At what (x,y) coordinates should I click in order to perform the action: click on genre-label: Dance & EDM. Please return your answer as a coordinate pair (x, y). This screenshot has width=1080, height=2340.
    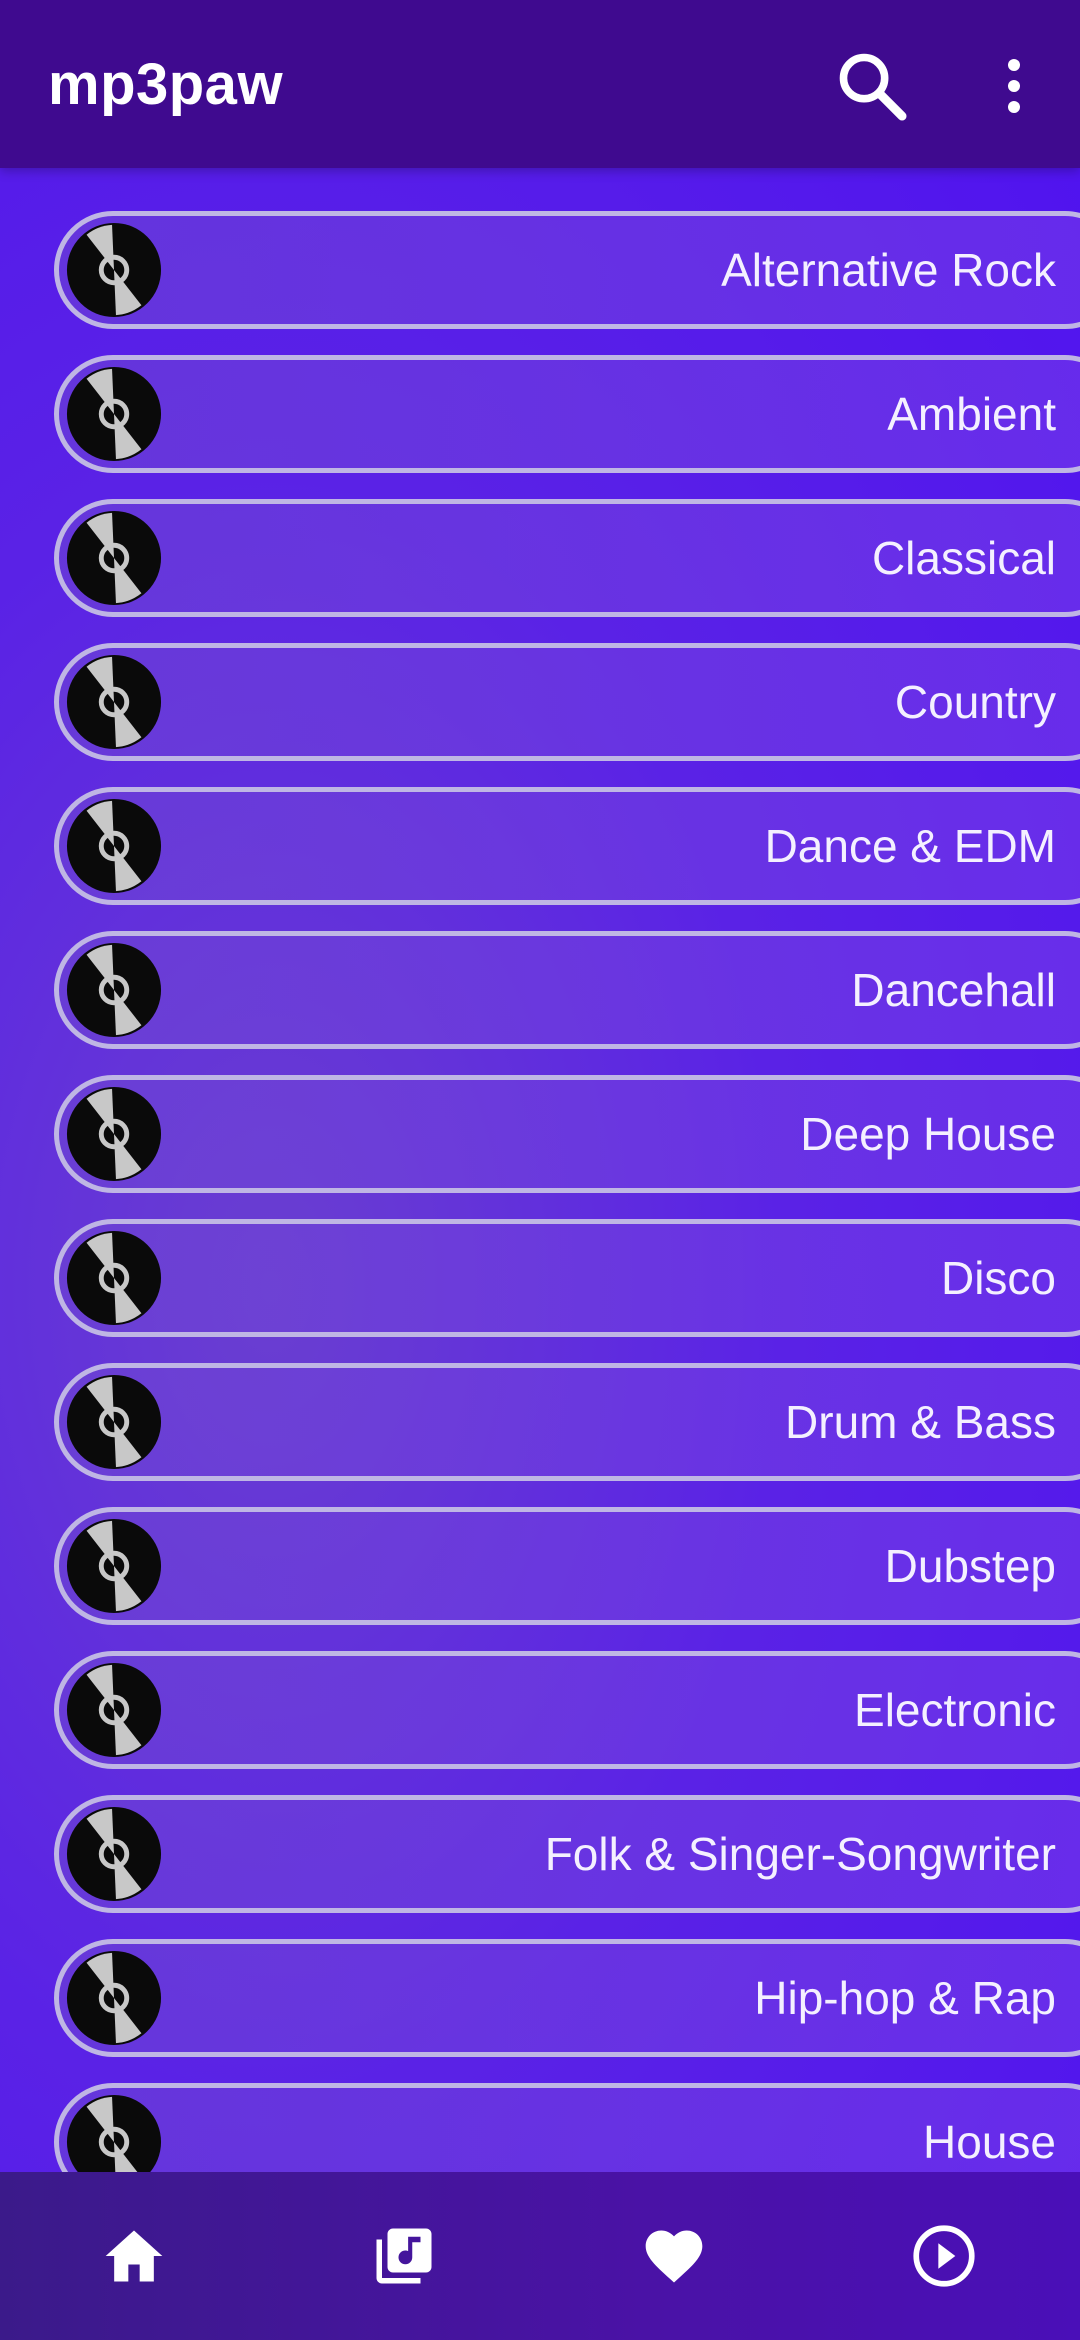
    Looking at the image, I should click on (910, 846).